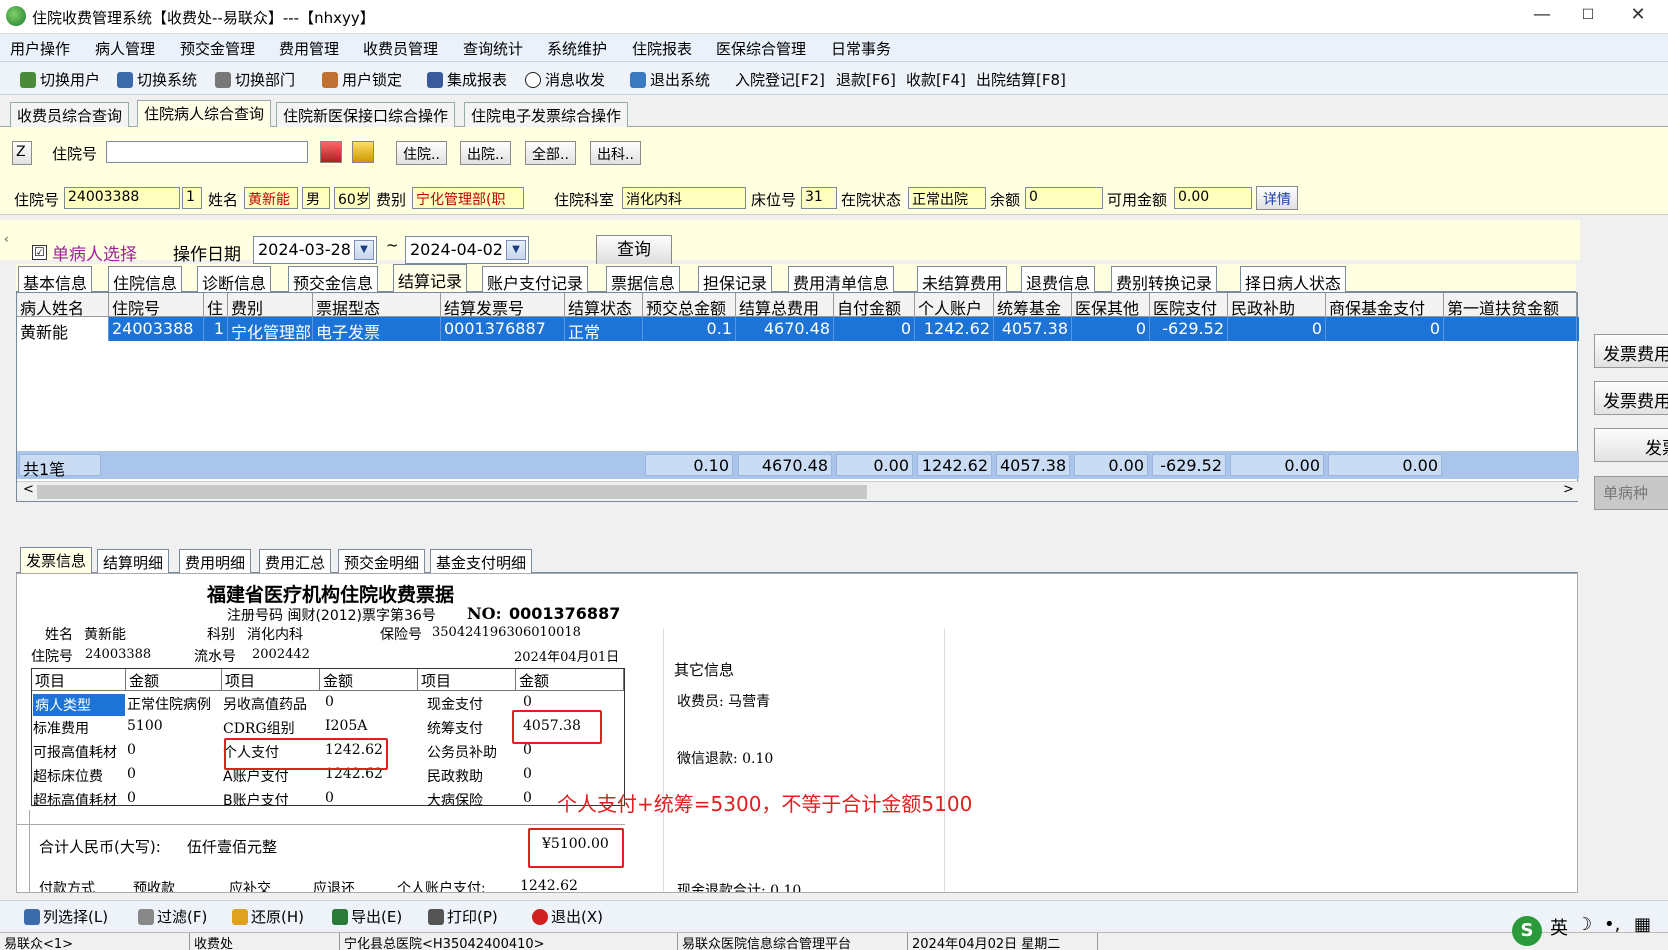 The width and height of the screenshot is (1668, 950). I want to click on discharge-settle-button: 出院结算[F8], so click(1021, 79).